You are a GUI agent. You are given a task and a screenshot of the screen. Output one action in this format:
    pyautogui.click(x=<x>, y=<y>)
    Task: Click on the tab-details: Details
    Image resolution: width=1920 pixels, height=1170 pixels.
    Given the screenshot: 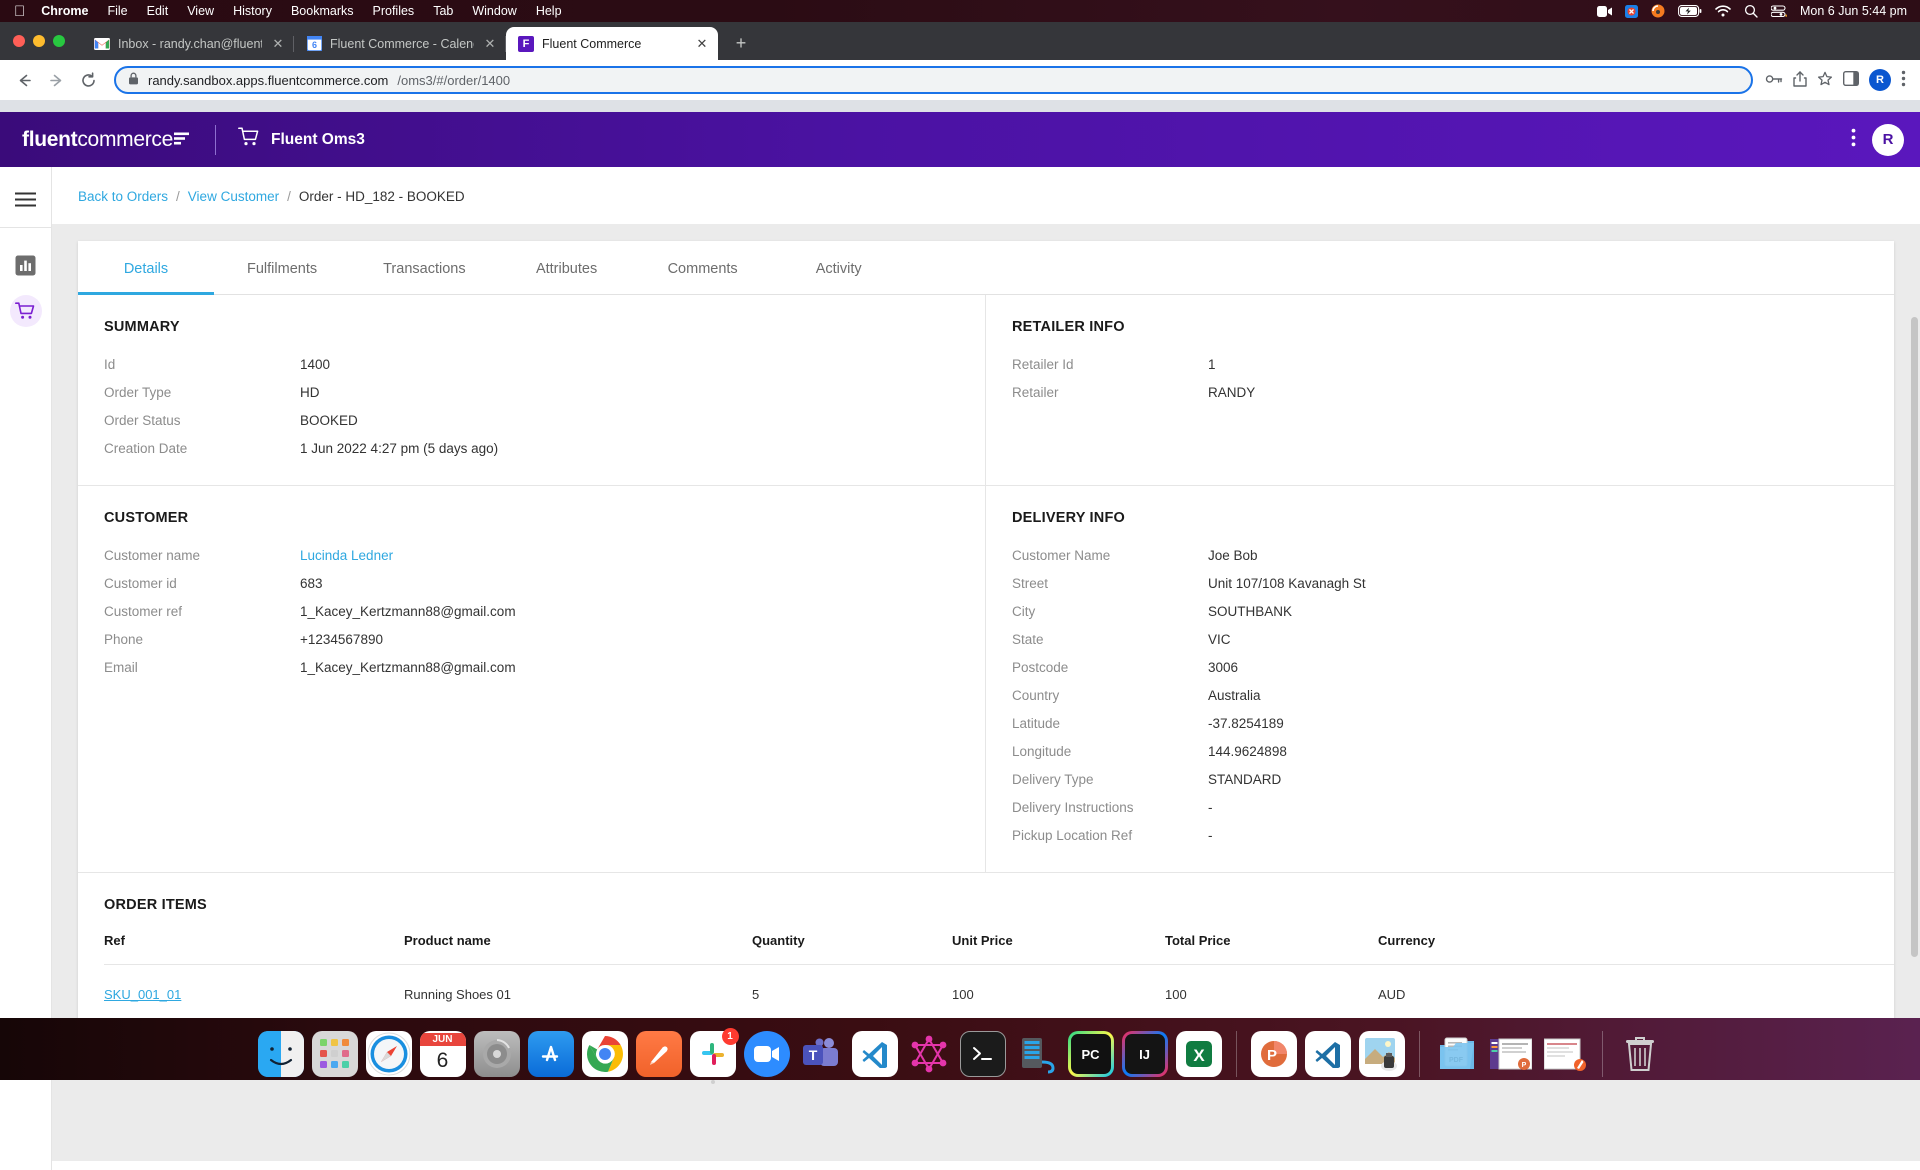 What is the action you would take?
    pyautogui.click(x=146, y=267)
    